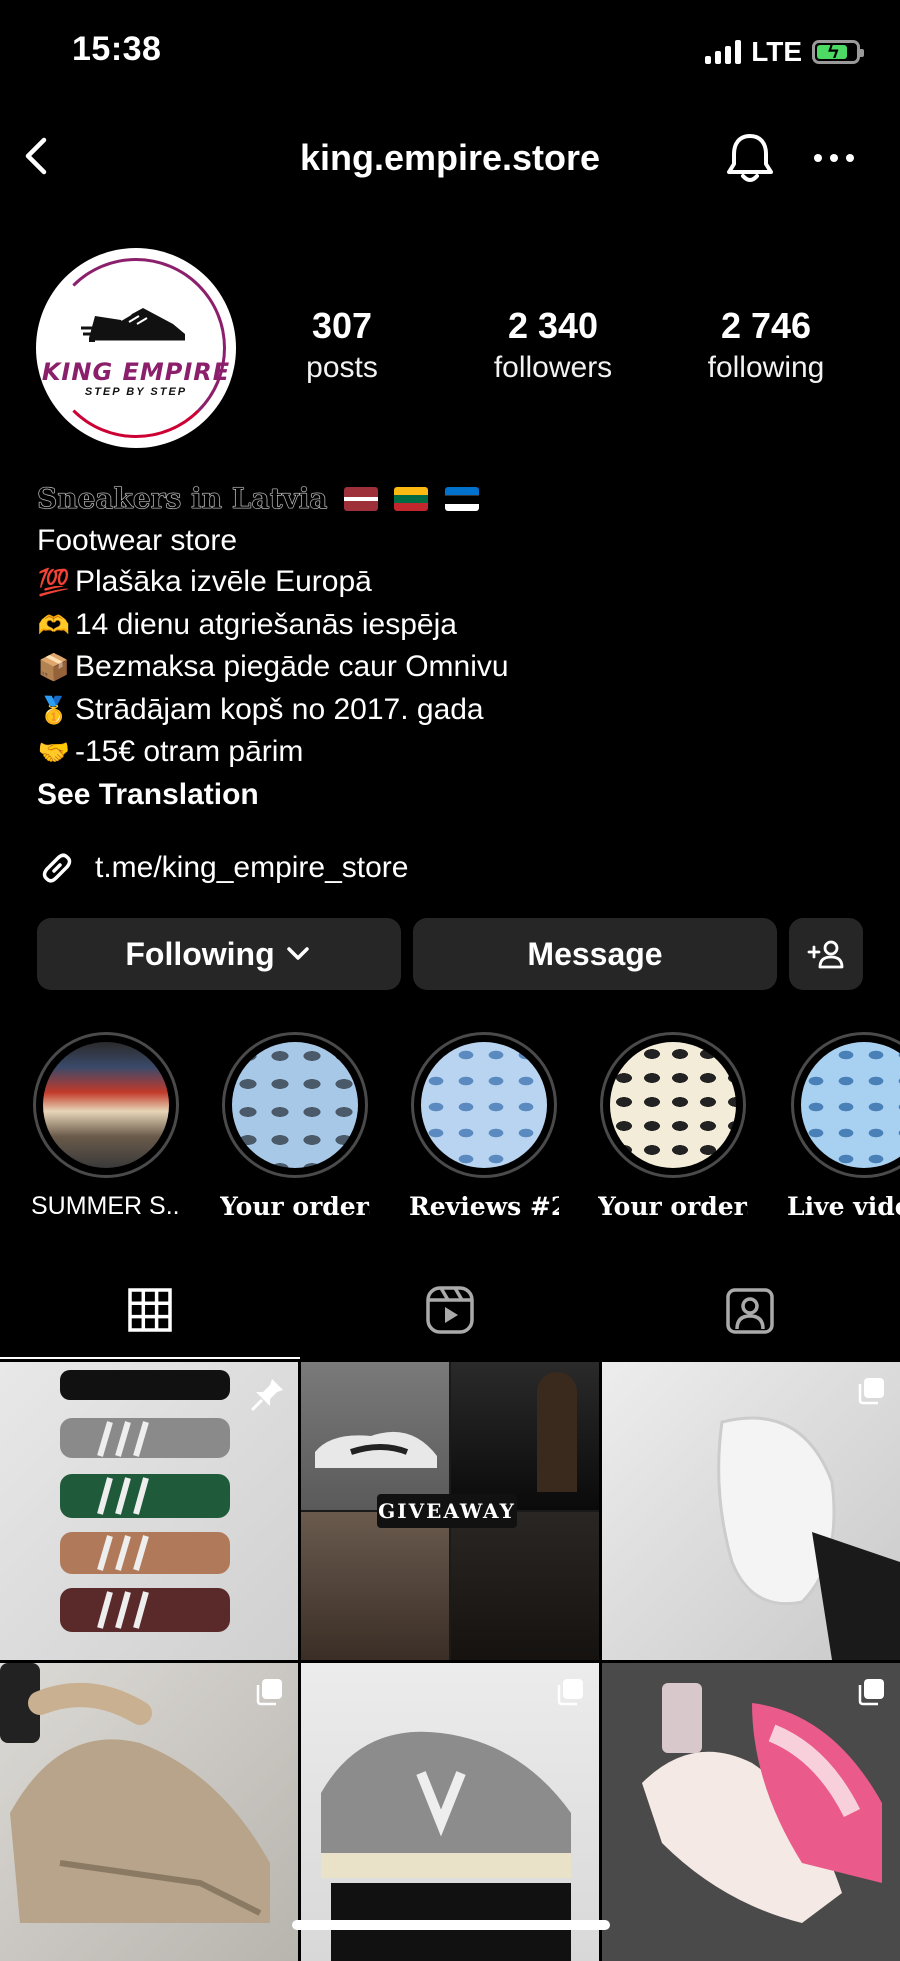  Describe the element at coordinates (273, 625) in the screenshot. I see `bio-line: 🫶 14 dienu atgriešanās iespēja` at that location.